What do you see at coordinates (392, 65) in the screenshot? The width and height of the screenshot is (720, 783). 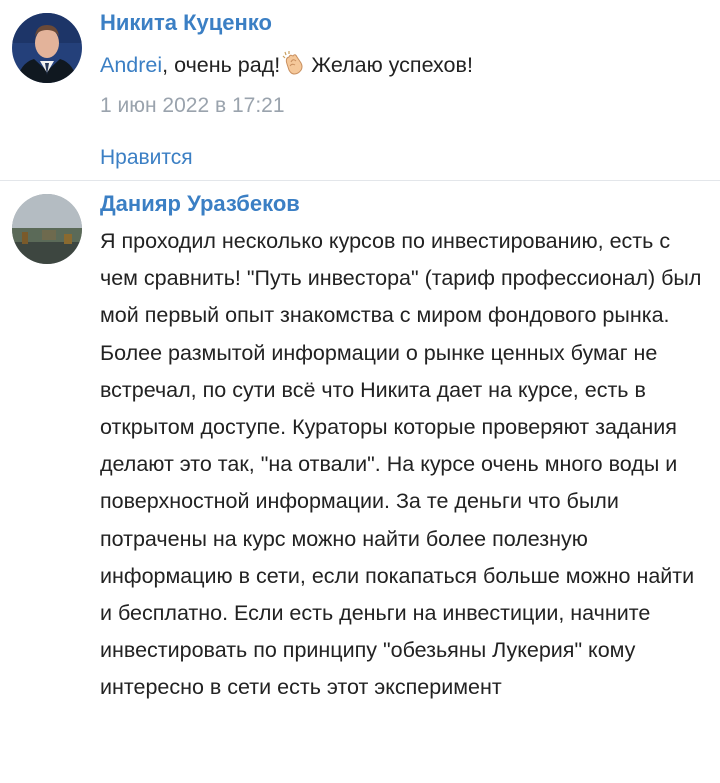 I see `comment-text-part: Желаю успехов!` at bounding box center [392, 65].